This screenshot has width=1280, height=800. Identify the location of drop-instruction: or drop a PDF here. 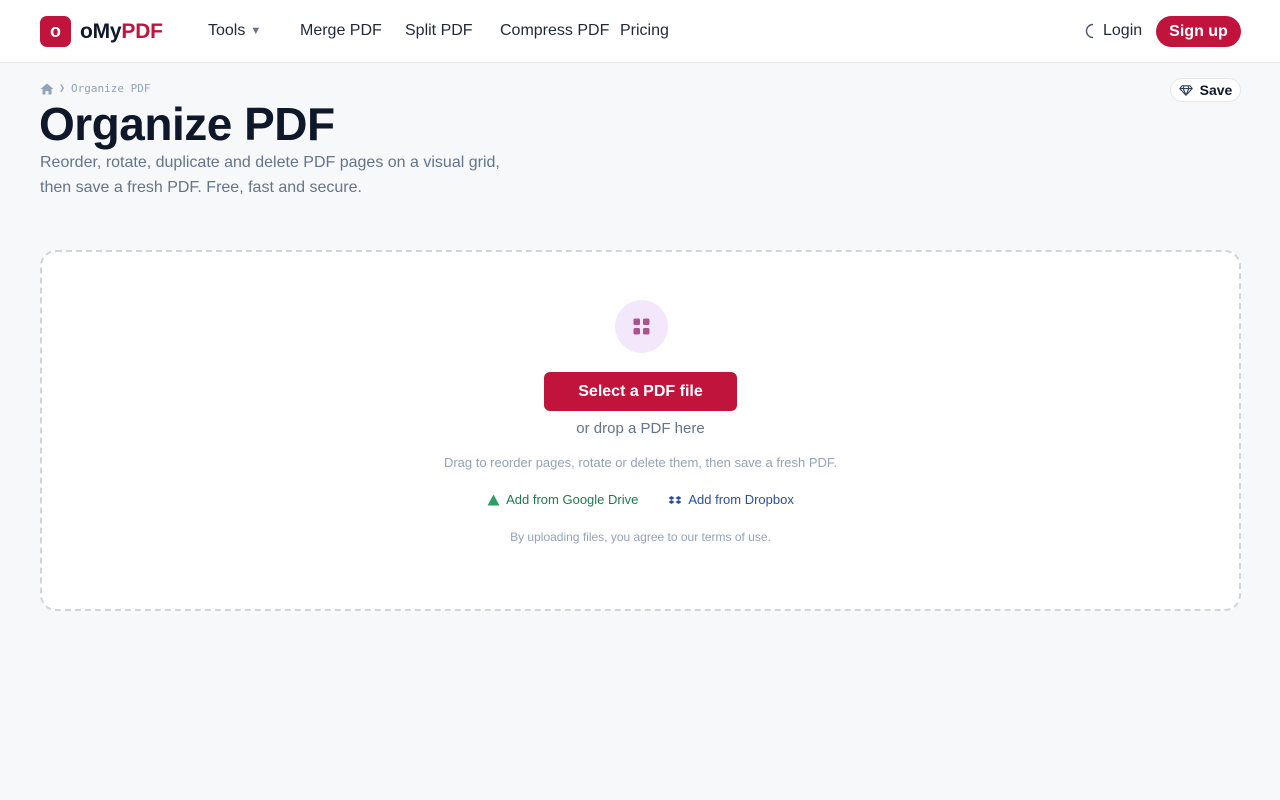
(640, 428).